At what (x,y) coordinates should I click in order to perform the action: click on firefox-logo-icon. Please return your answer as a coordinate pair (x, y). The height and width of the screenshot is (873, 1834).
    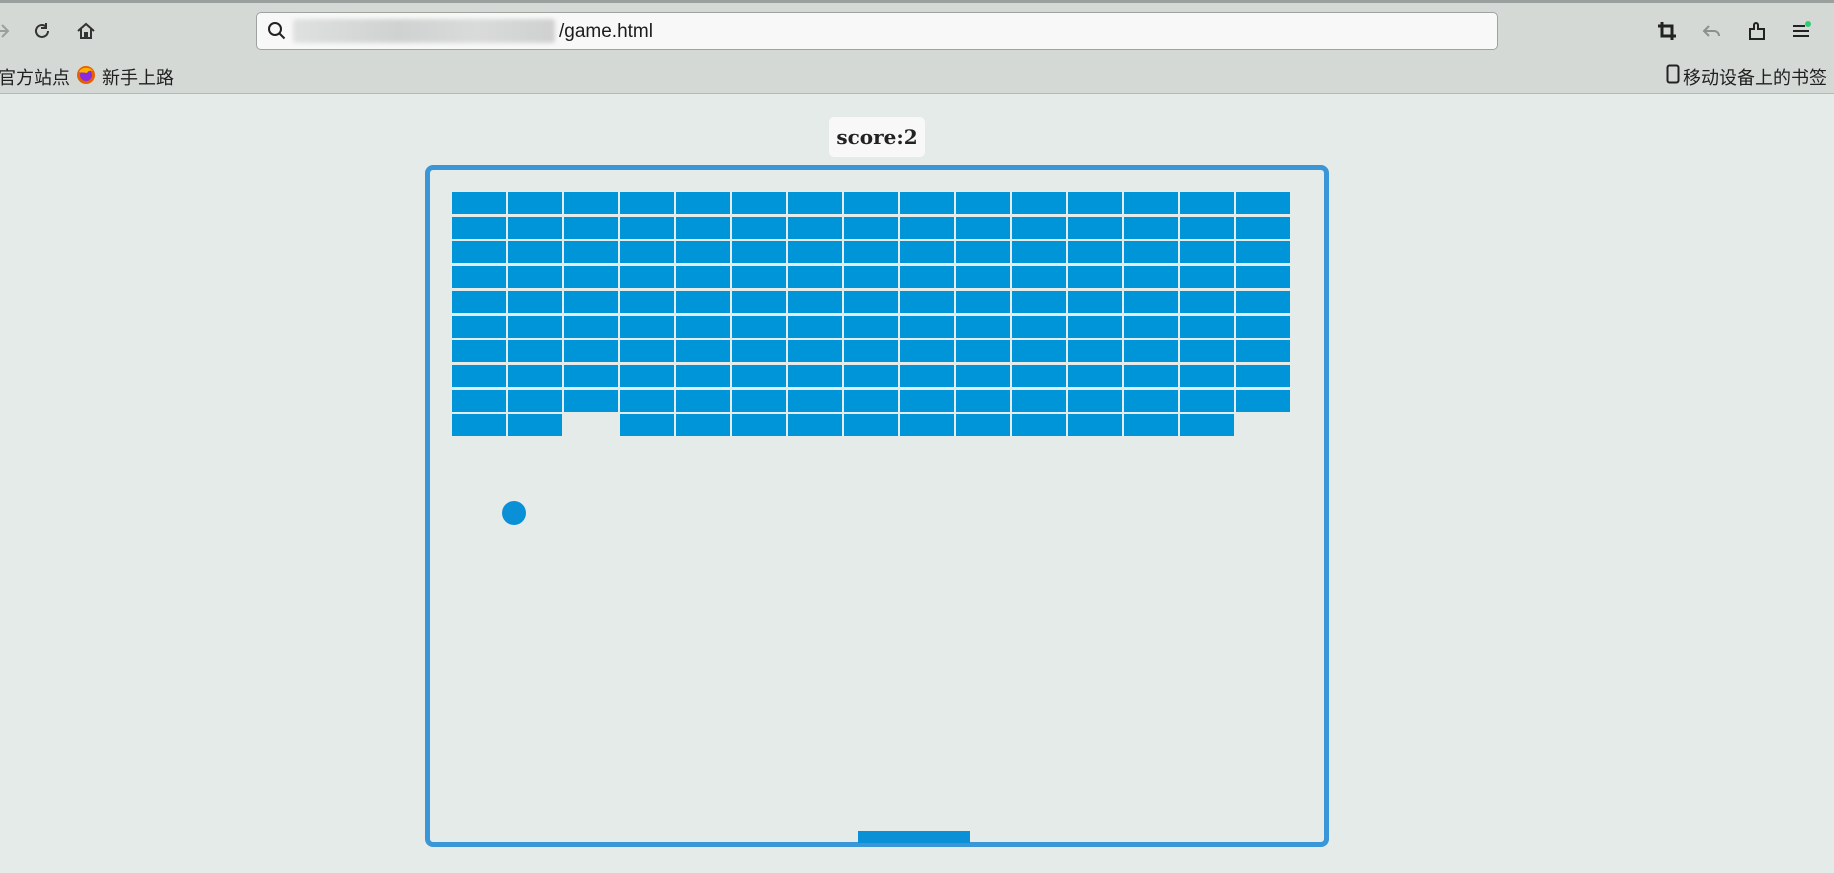
    Looking at the image, I should click on (86, 75).